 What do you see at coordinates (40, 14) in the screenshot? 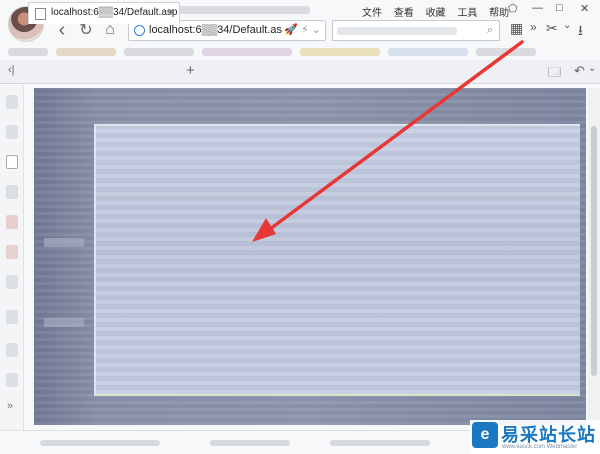
I see `page-icon` at bounding box center [40, 14].